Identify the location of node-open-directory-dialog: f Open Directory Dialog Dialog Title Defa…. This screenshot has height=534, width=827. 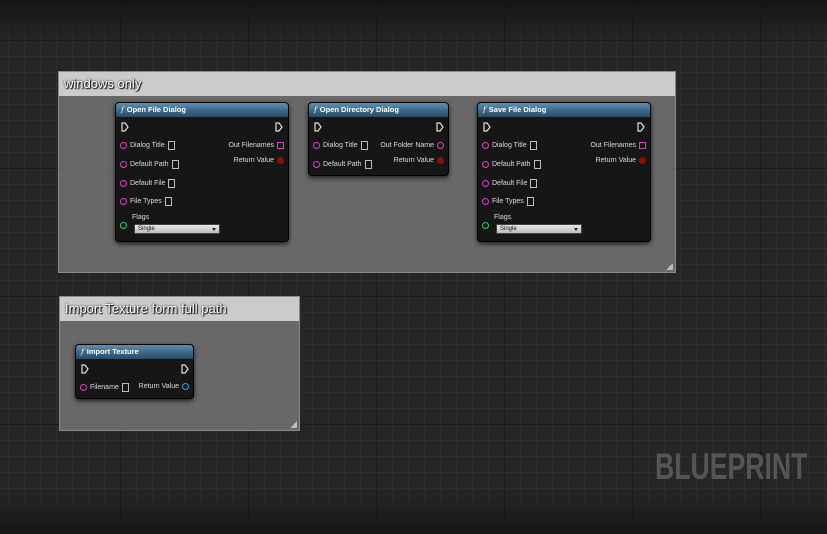
(378, 139).